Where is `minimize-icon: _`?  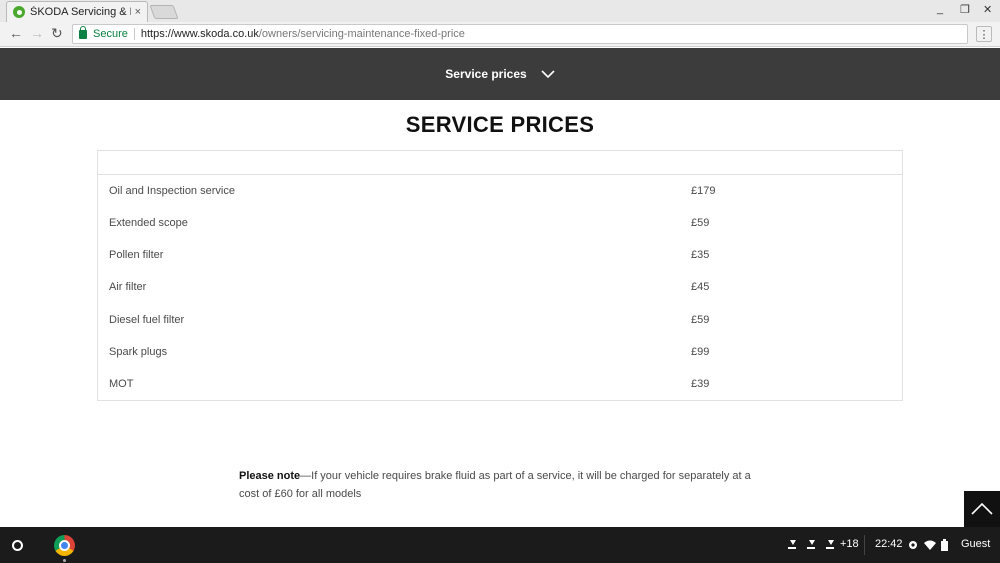
minimize-icon: _ is located at coordinates (940, 9).